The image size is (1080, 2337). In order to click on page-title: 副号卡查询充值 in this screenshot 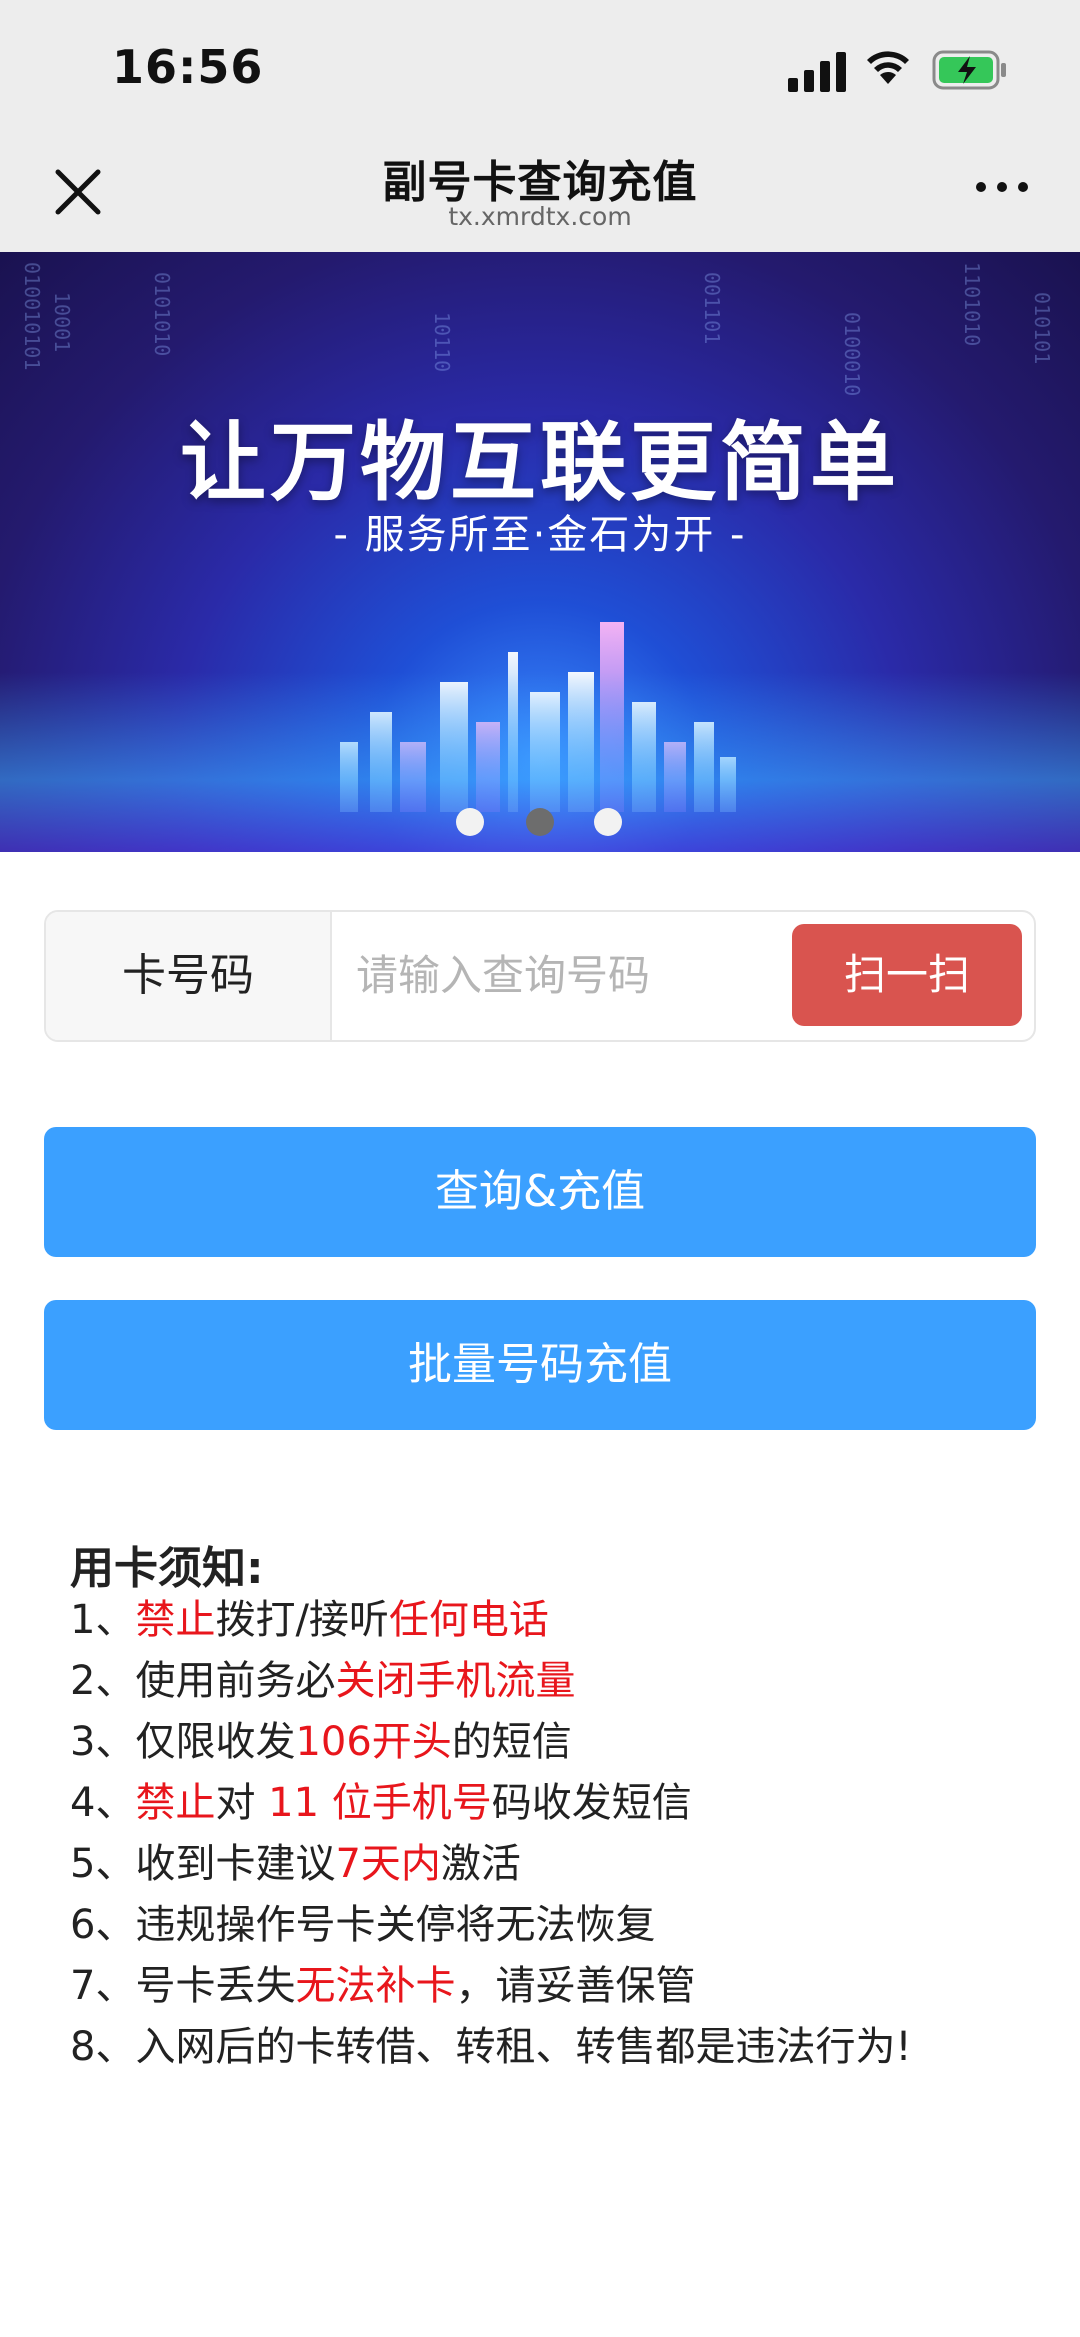, I will do `click(540, 182)`.